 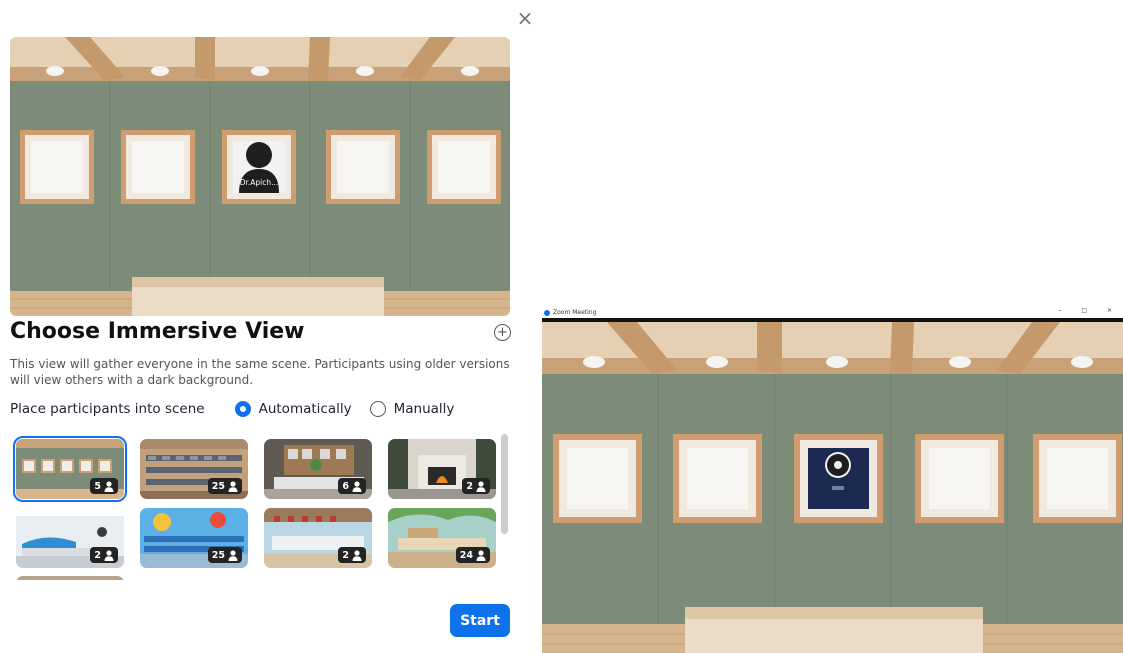 What do you see at coordinates (424, 409) in the screenshot?
I see `manually-label: Manually` at bounding box center [424, 409].